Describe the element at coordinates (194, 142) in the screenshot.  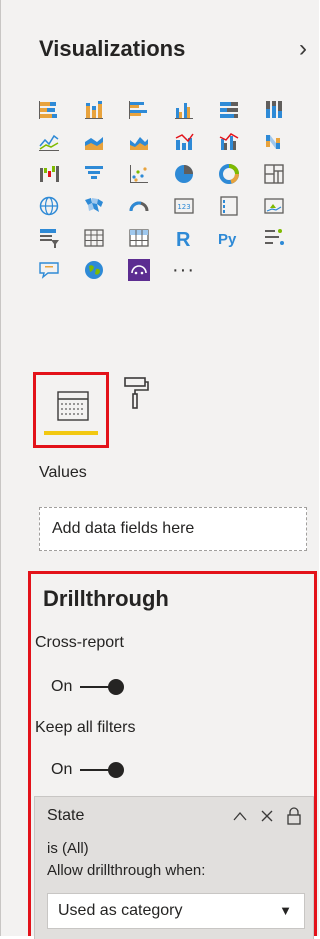
I see `line-and-stacked-column-chart-icon` at that location.